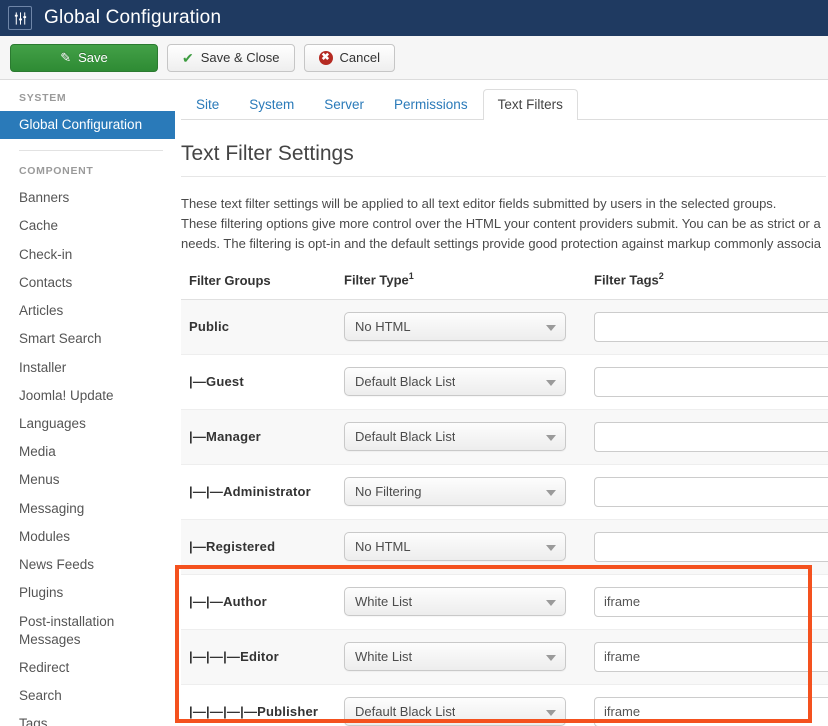 This screenshot has width=828, height=726. Describe the element at coordinates (87, 480) in the screenshot. I see `sidebar-item-menus: Menus` at that location.